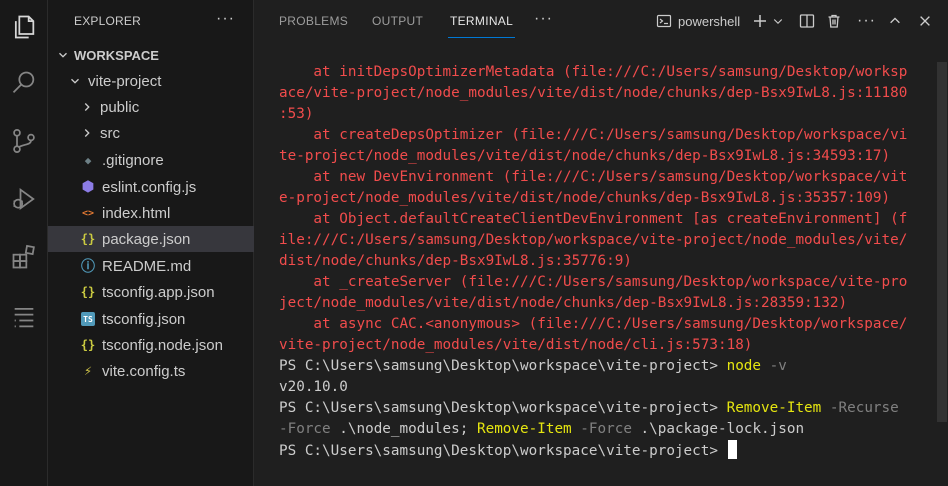 The width and height of the screenshot is (948, 486). Describe the element at coordinates (110, 133) in the screenshot. I see `tree-item-label: src` at that location.